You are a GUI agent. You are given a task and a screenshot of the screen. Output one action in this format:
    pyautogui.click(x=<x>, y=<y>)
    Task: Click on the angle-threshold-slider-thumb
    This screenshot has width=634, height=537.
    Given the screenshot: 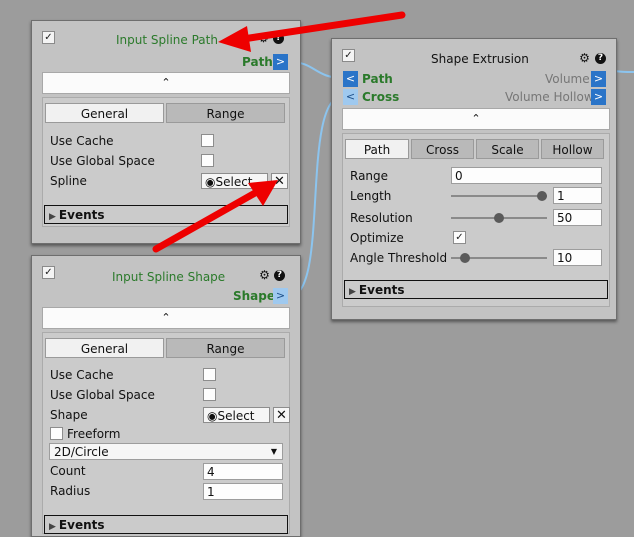 What is the action you would take?
    pyautogui.click(x=464, y=258)
    